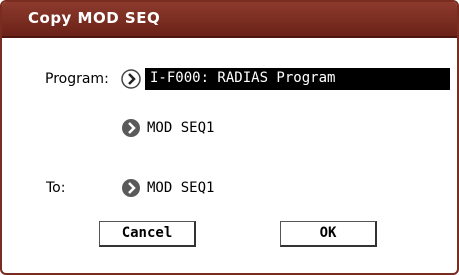 The width and height of the screenshot is (459, 275). What do you see at coordinates (328, 234) in the screenshot?
I see `ok-button: OK` at bounding box center [328, 234].